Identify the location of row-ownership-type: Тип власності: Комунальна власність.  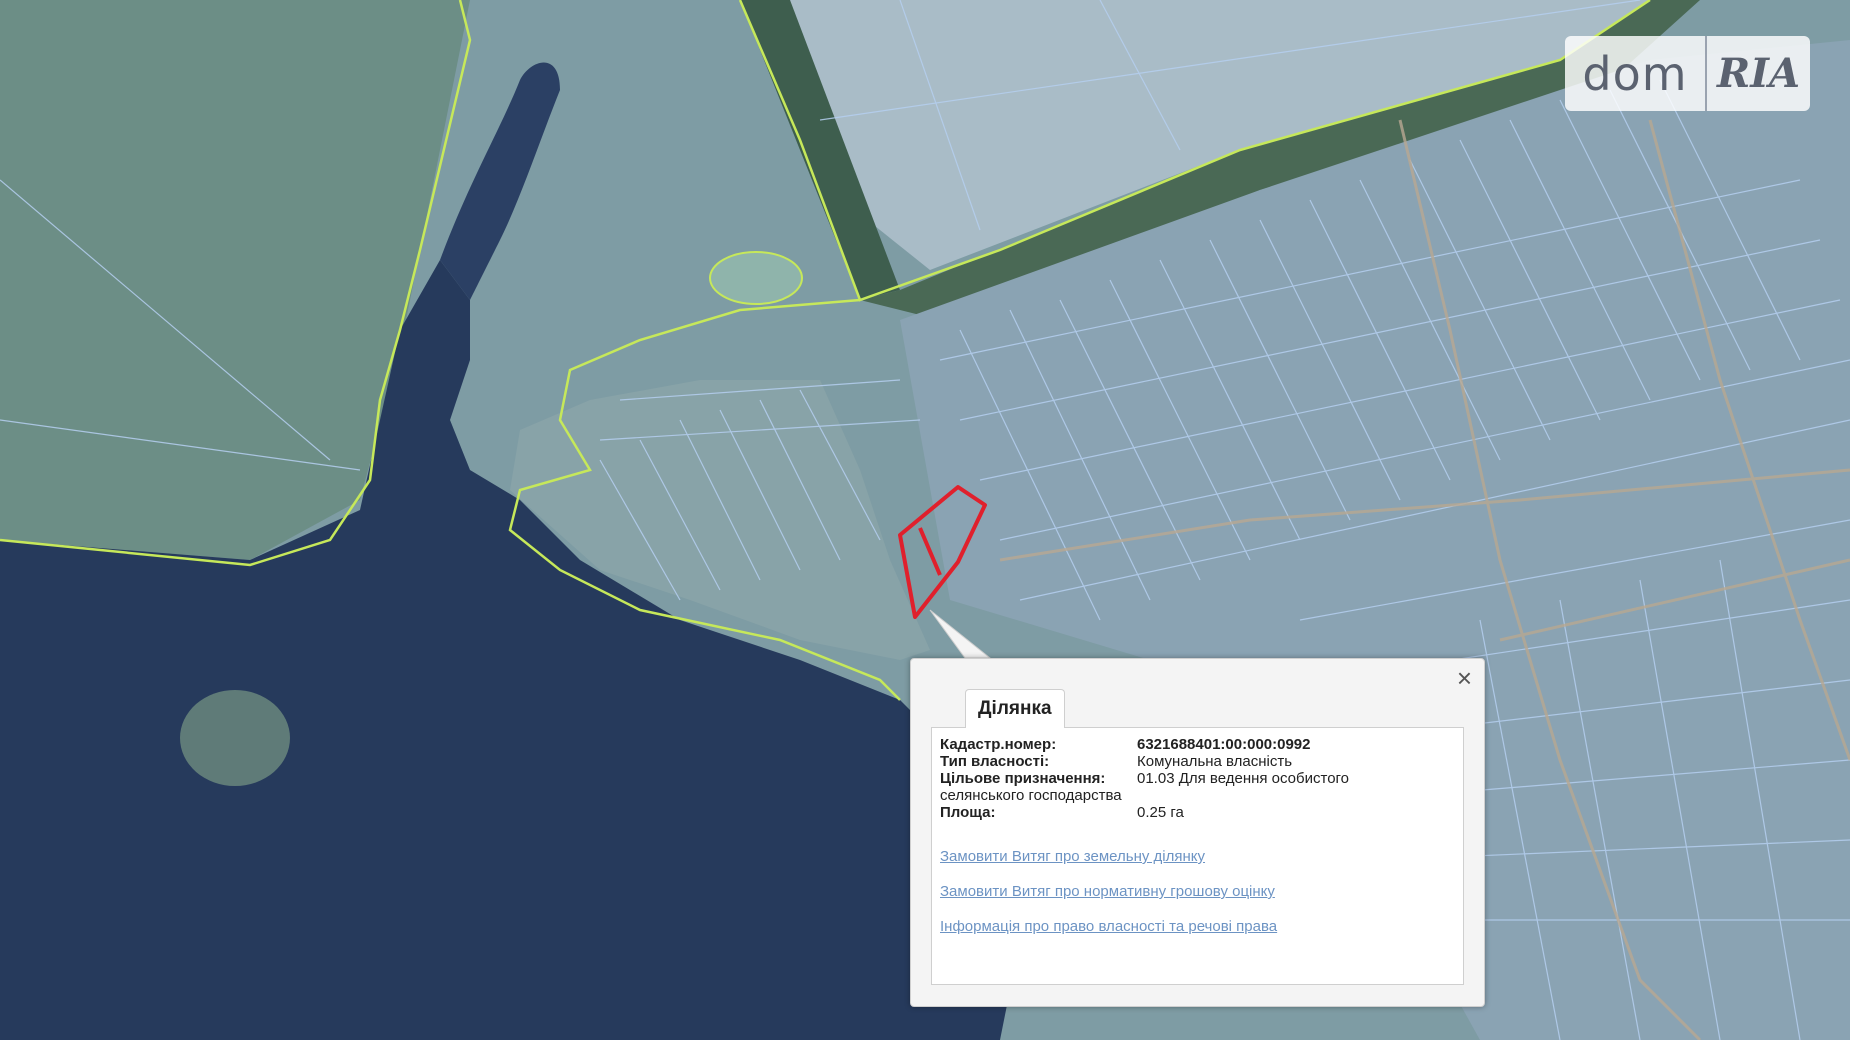
(1197, 761).